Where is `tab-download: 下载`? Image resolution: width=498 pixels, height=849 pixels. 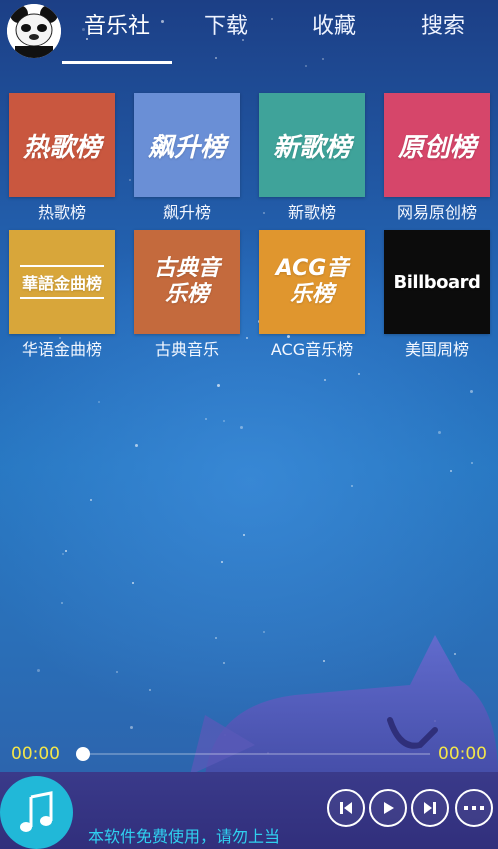 tab-download: 下载 is located at coordinates (226, 27).